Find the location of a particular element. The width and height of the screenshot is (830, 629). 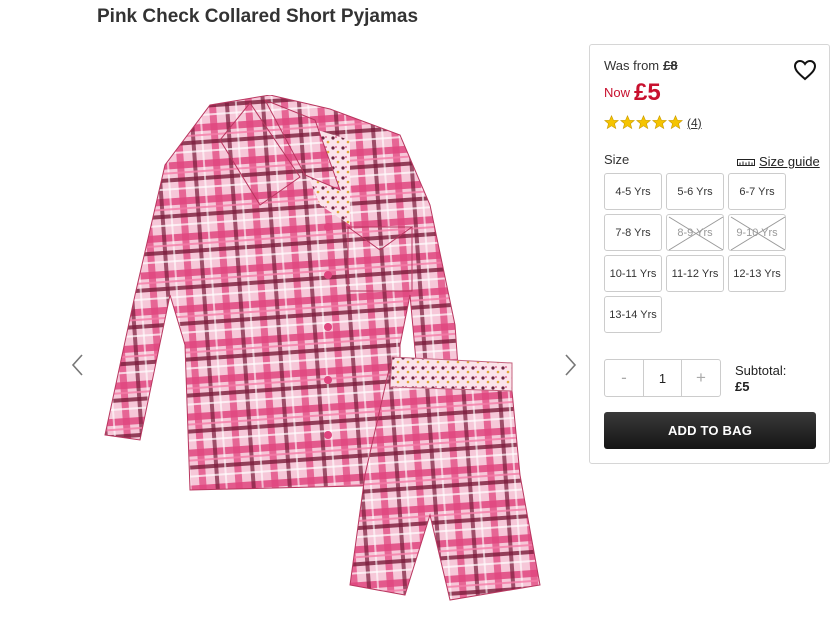

size-option: 10-11 Yrs is located at coordinates (633, 273).